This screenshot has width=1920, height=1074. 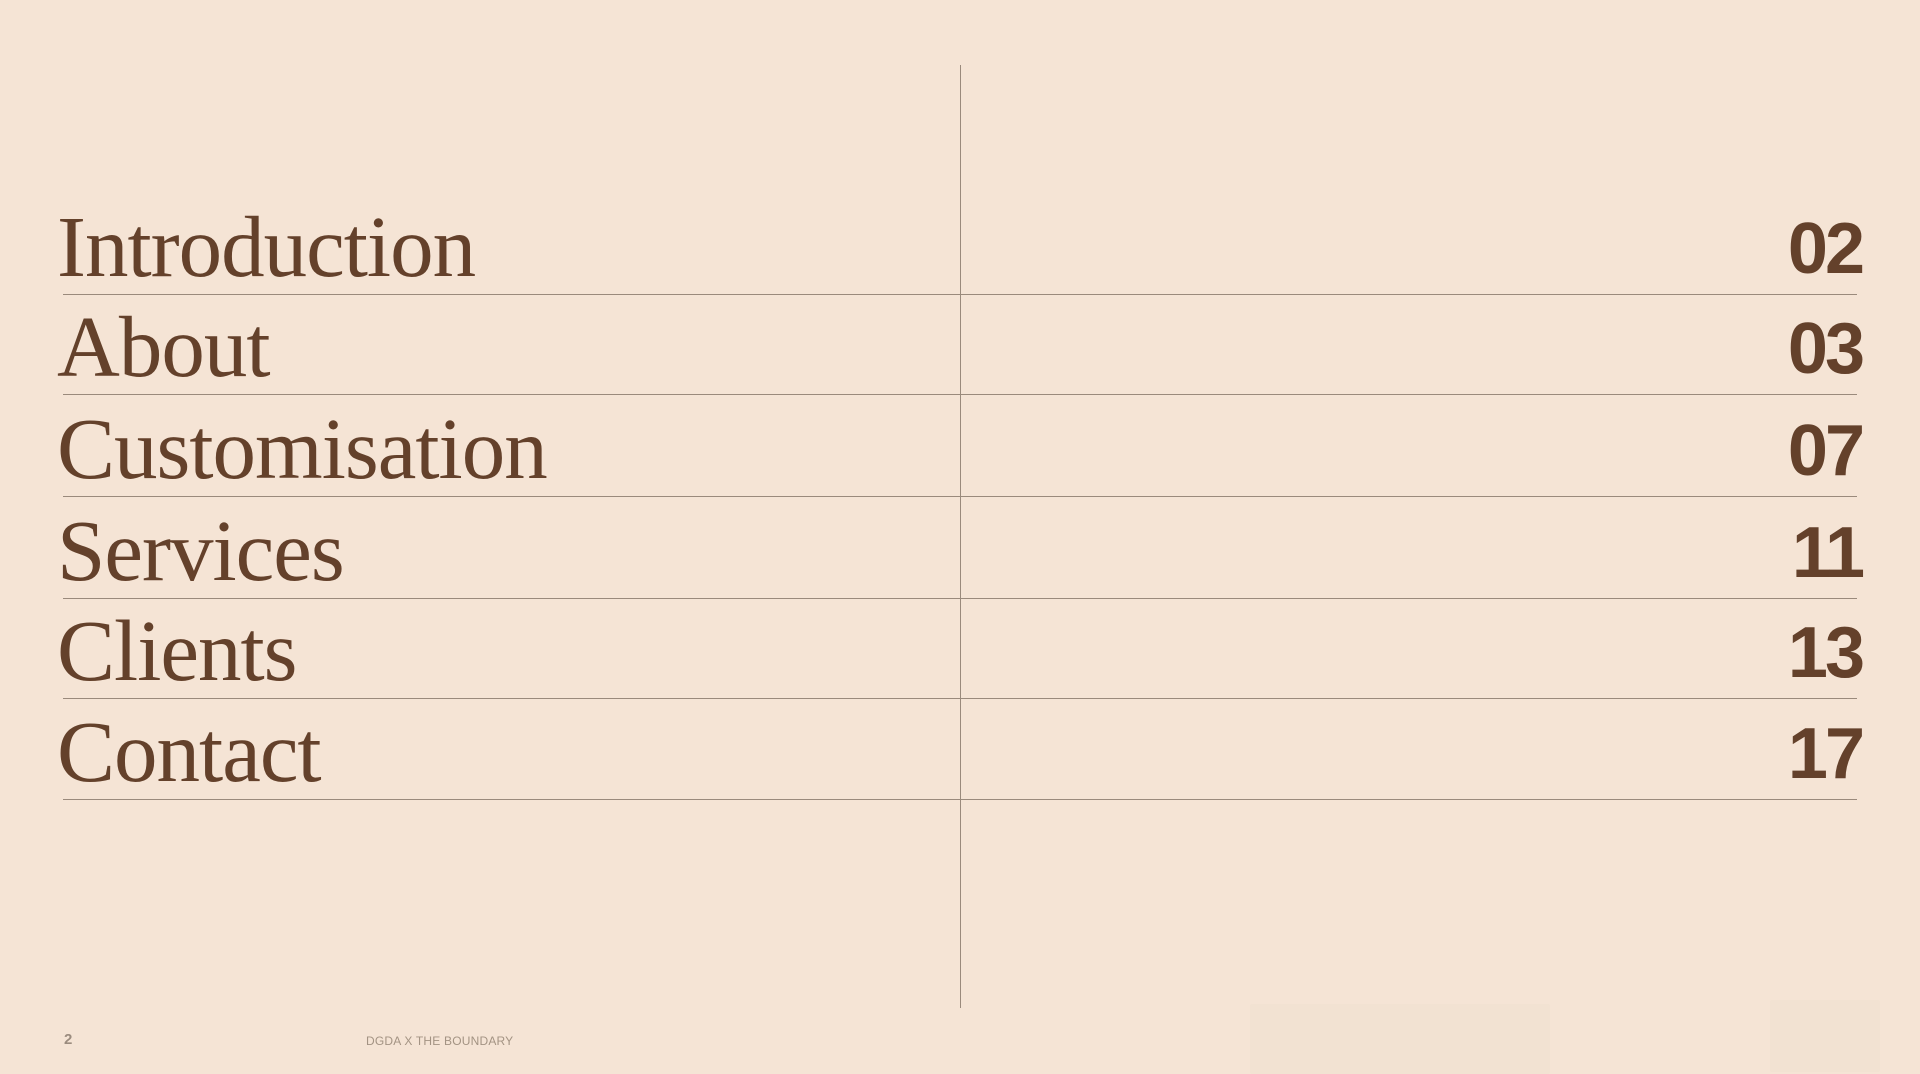 I want to click on toc-page-number: 07, so click(x=1826, y=451).